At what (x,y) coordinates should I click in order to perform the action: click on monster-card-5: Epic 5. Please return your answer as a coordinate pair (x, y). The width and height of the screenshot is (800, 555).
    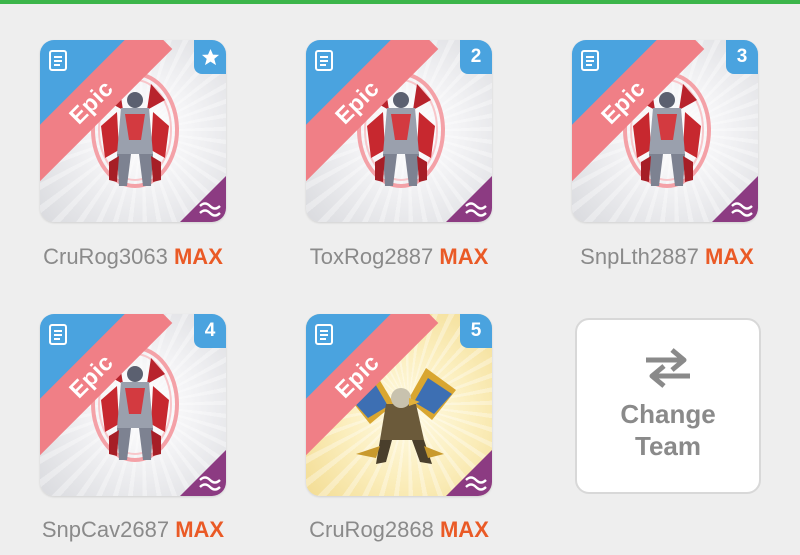
    Looking at the image, I should click on (399, 405).